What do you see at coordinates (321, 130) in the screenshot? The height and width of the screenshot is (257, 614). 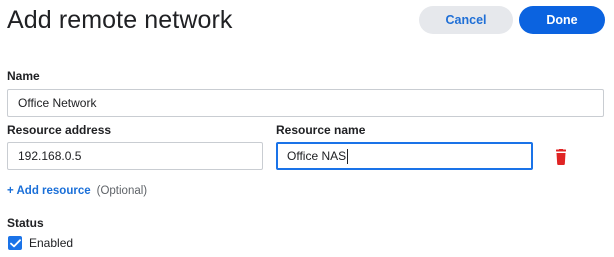 I see `resource-name-label: Resource name` at bounding box center [321, 130].